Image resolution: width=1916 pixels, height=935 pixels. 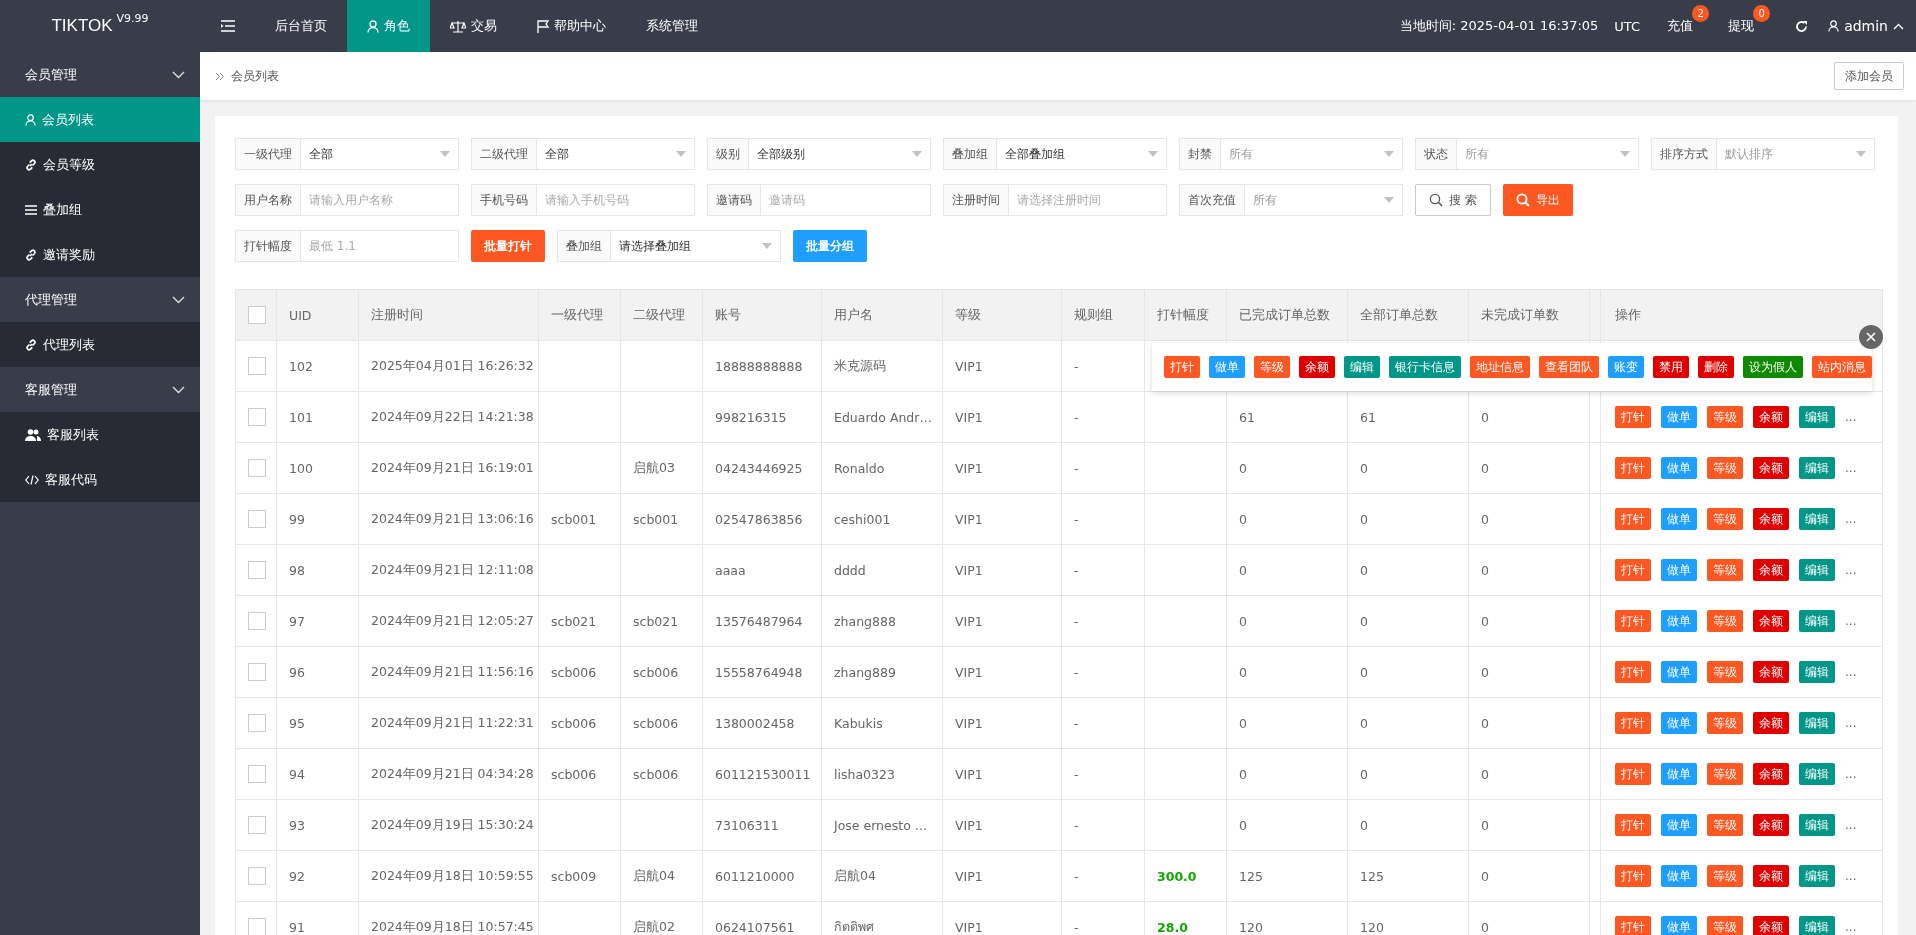 I want to click on breadcrumb-item: 会员列表, so click(x=255, y=76).